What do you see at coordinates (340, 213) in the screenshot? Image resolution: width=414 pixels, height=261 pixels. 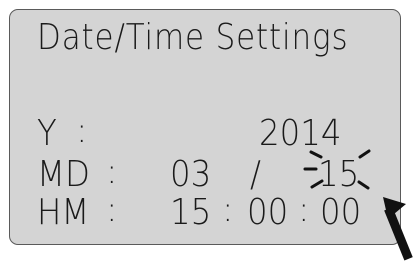 I see `second-value: 00` at bounding box center [340, 213].